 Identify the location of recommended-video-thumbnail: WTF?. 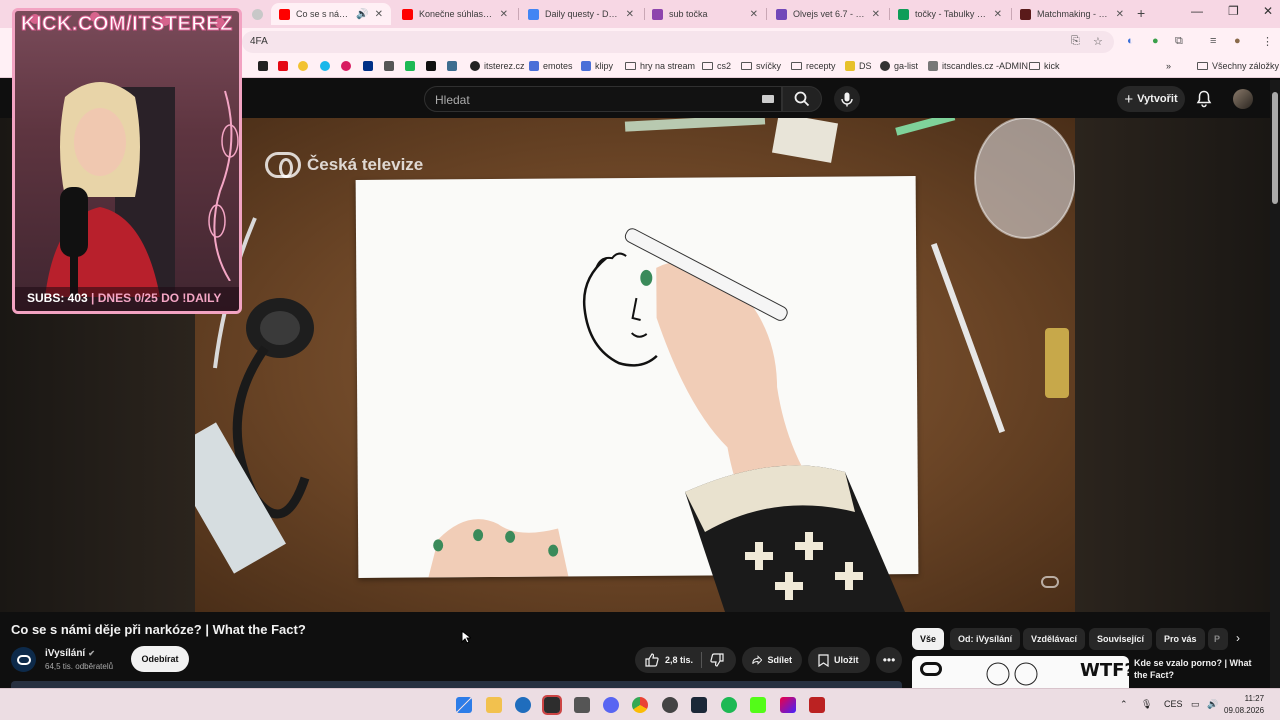
(1020, 672).